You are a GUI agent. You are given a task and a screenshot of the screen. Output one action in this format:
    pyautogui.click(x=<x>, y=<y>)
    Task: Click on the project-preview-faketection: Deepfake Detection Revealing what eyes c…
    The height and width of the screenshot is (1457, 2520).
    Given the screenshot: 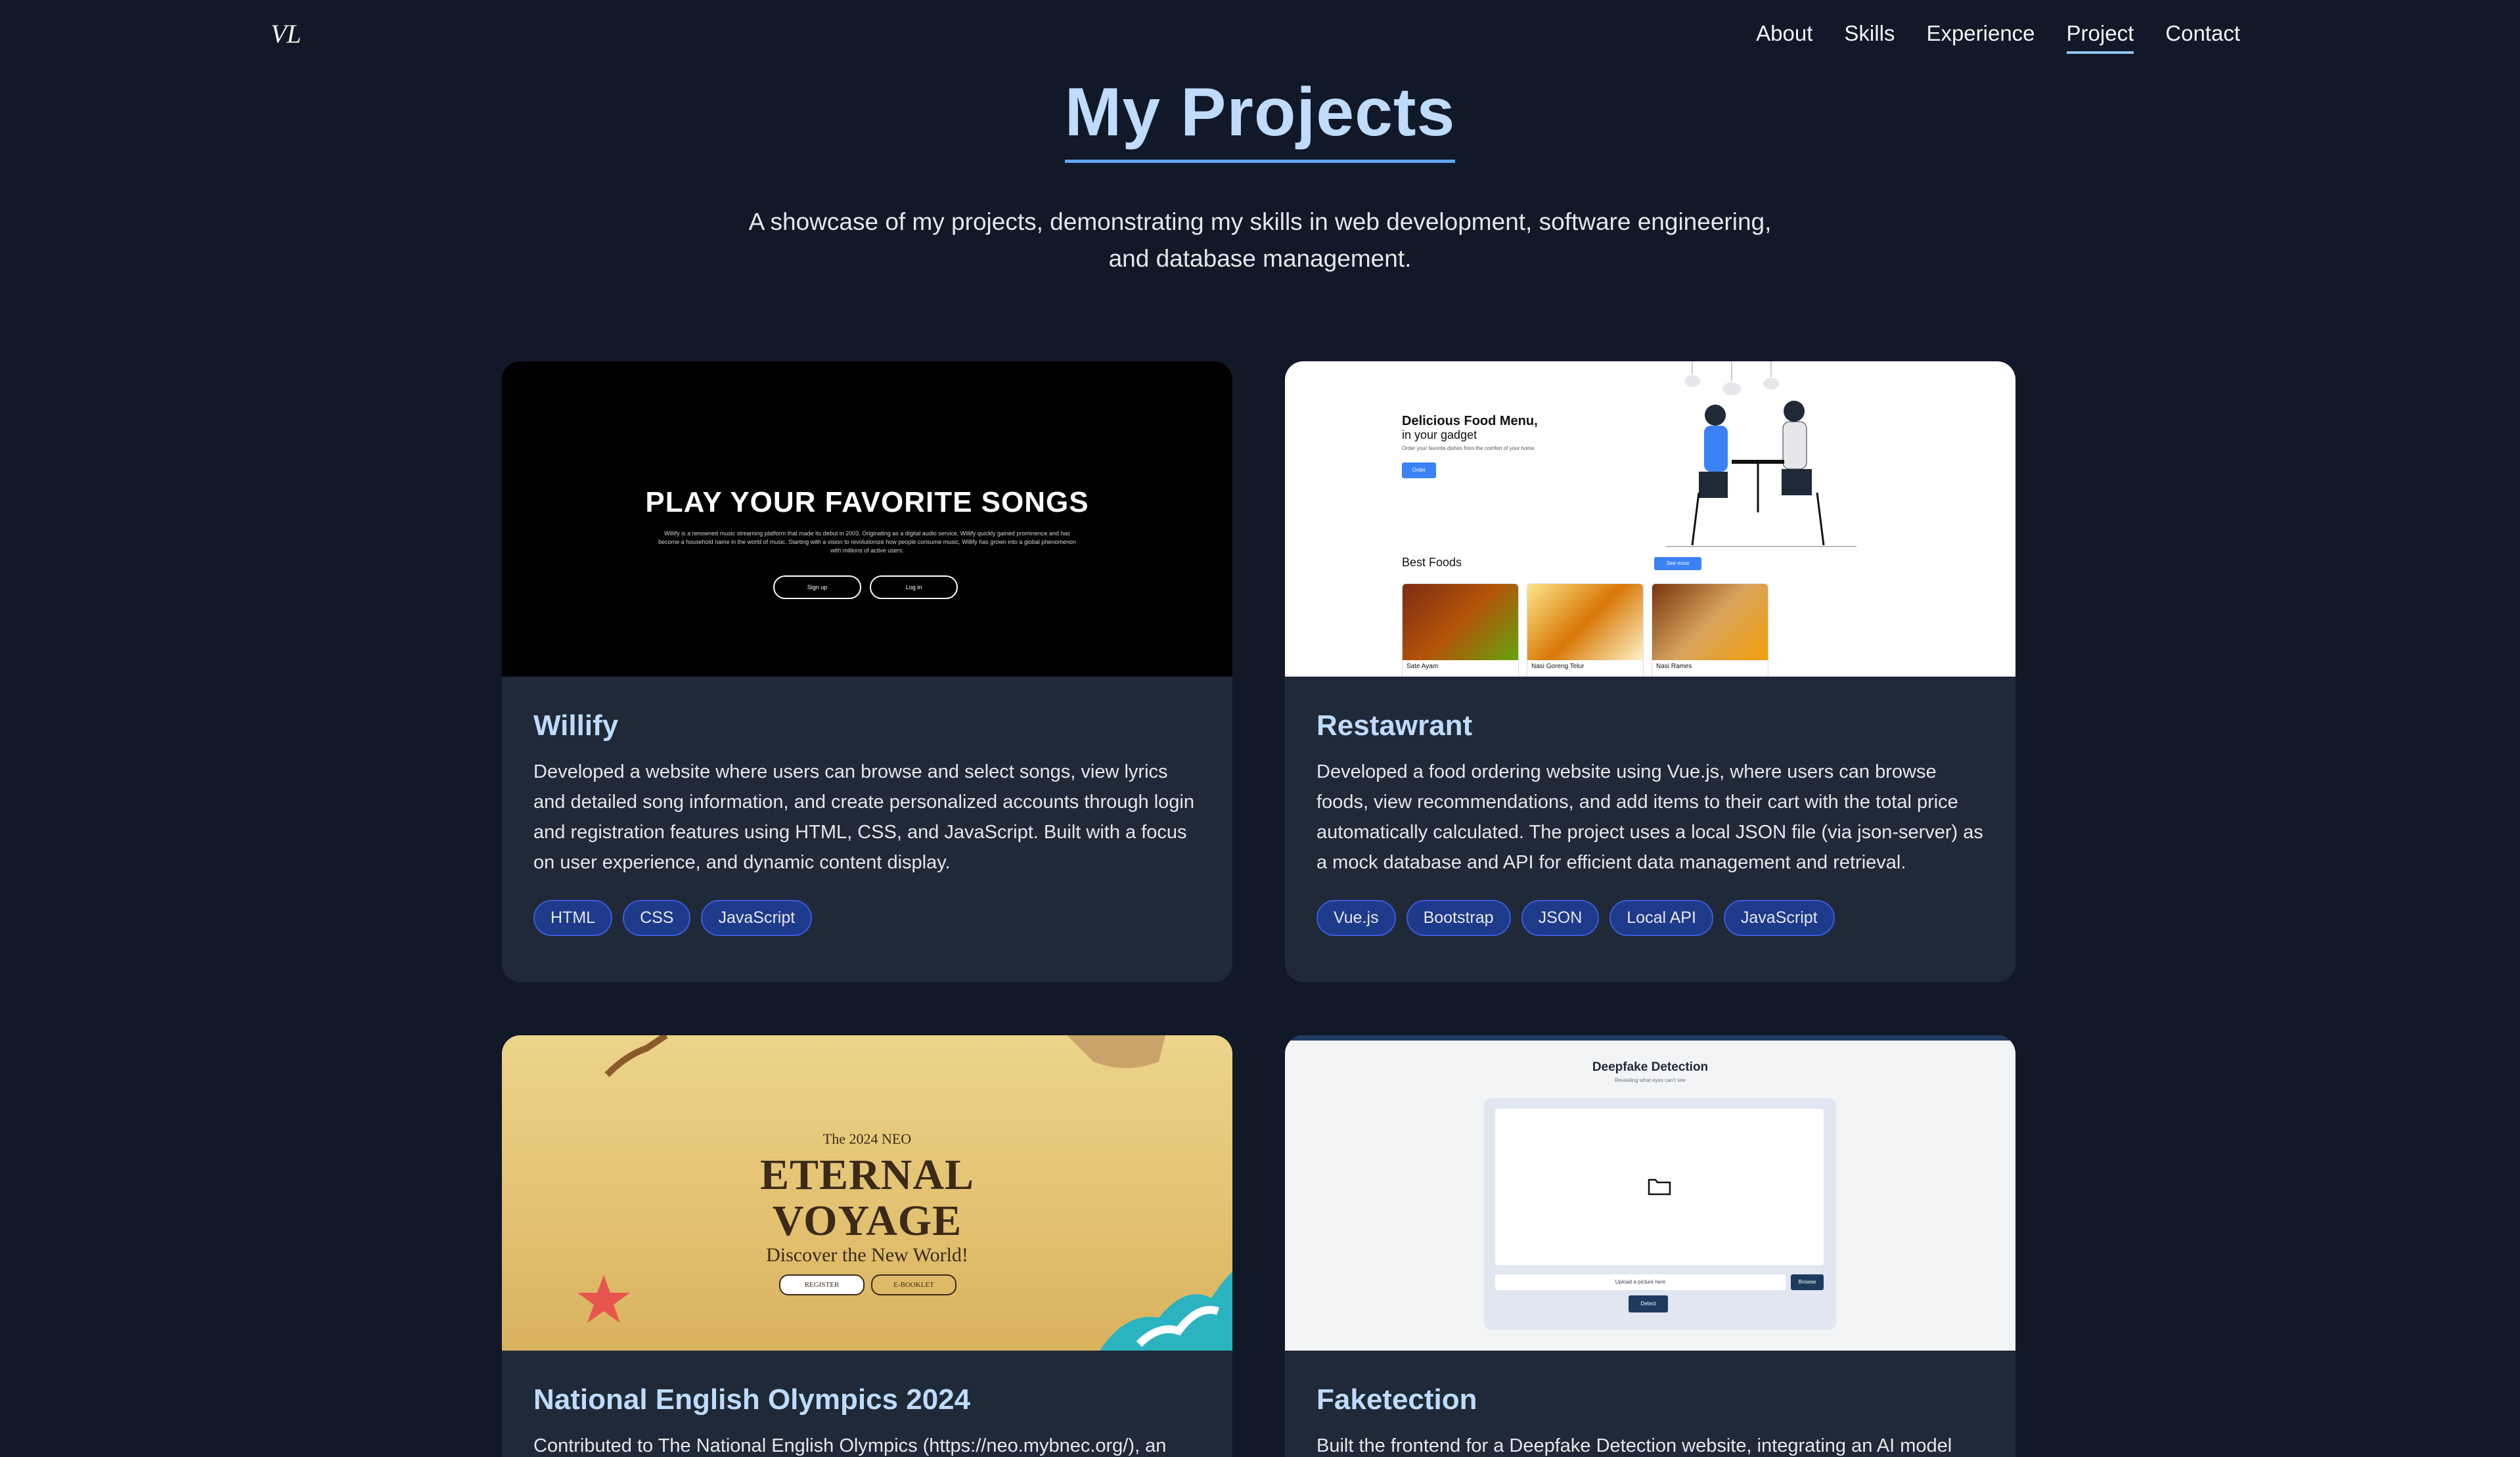 What is the action you would take?
    pyautogui.click(x=1650, y=1193)
    